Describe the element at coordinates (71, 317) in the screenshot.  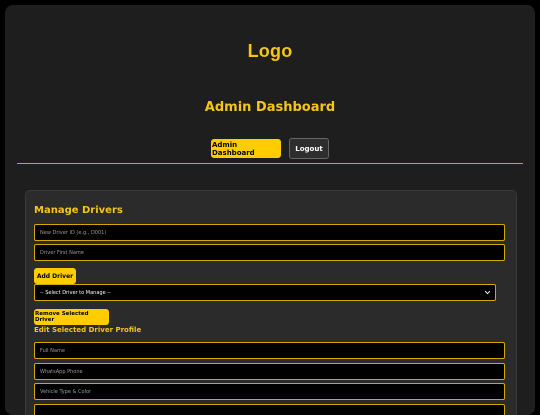
I see `remove-selected-driver-button: Remove Selected Driver` at that location.